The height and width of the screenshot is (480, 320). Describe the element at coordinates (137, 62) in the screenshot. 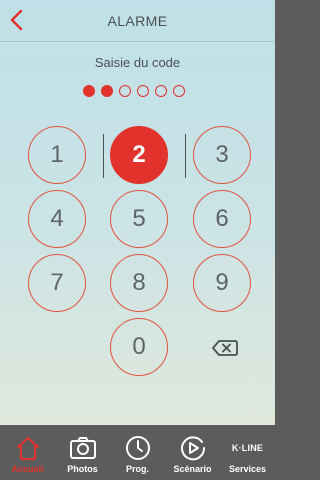

I see `code-entry-label: Saisie du code` at that location.